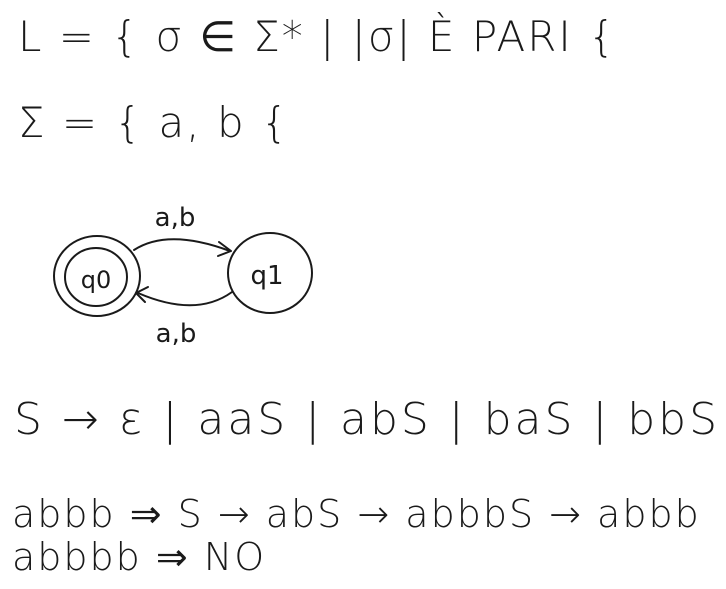 This screenshot has height=589, width=726. I want to click on transition-q0-q1-arc, so click(182, 245).